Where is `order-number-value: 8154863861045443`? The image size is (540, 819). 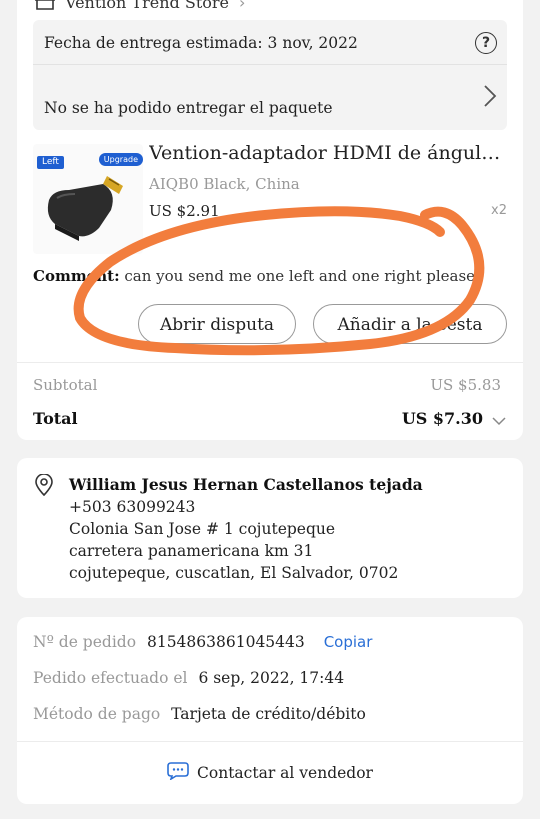
order-number-value: 8154863861045443 is located at coordinates (225, 642).